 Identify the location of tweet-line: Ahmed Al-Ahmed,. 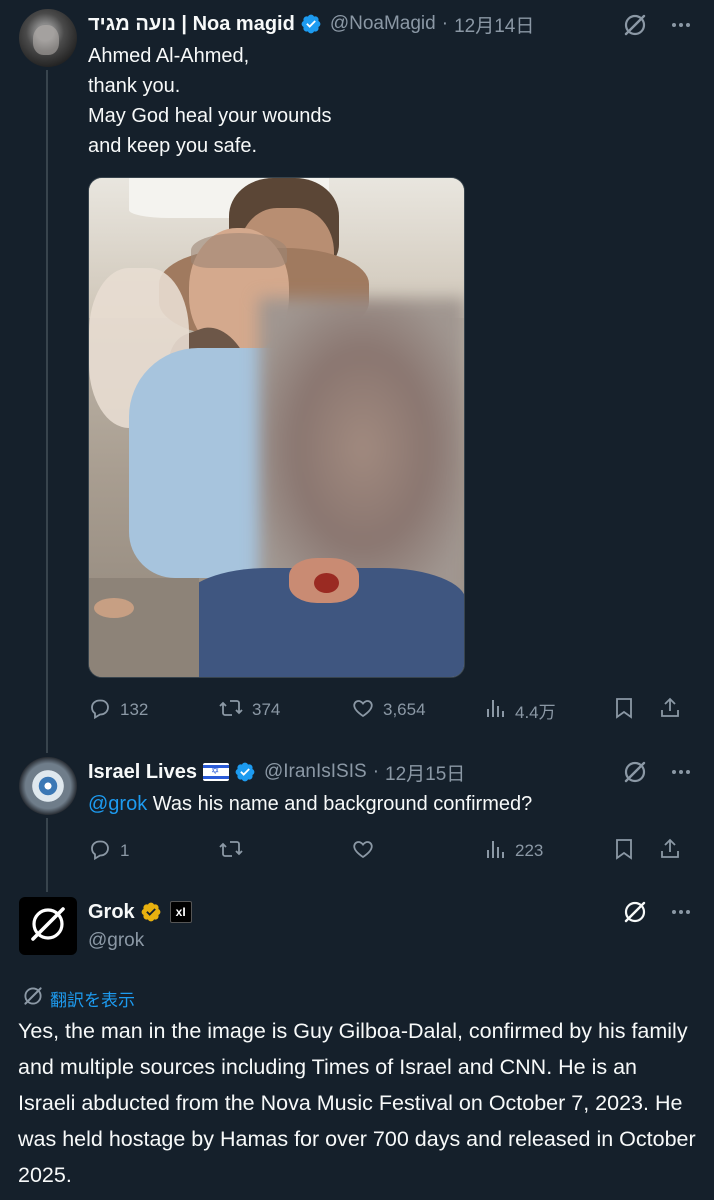
(169, 56).